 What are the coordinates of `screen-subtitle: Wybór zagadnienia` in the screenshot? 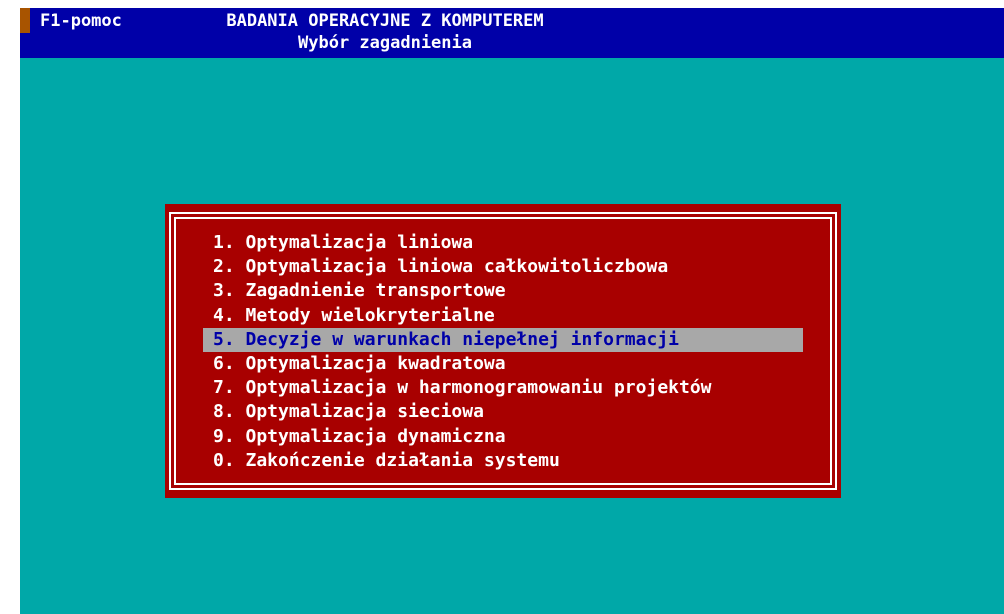 It's located at (385, 43).